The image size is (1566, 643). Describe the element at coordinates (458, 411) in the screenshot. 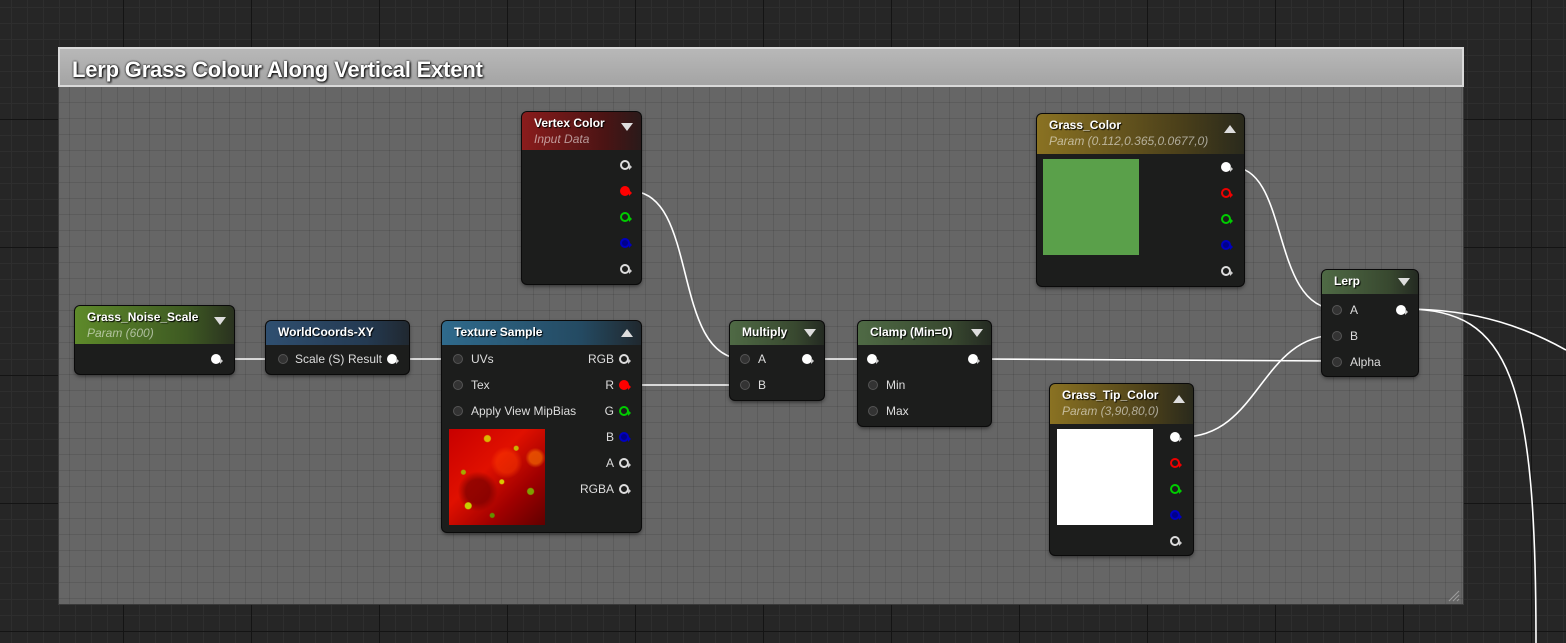

I see `mipbias-input-pin` at that location.